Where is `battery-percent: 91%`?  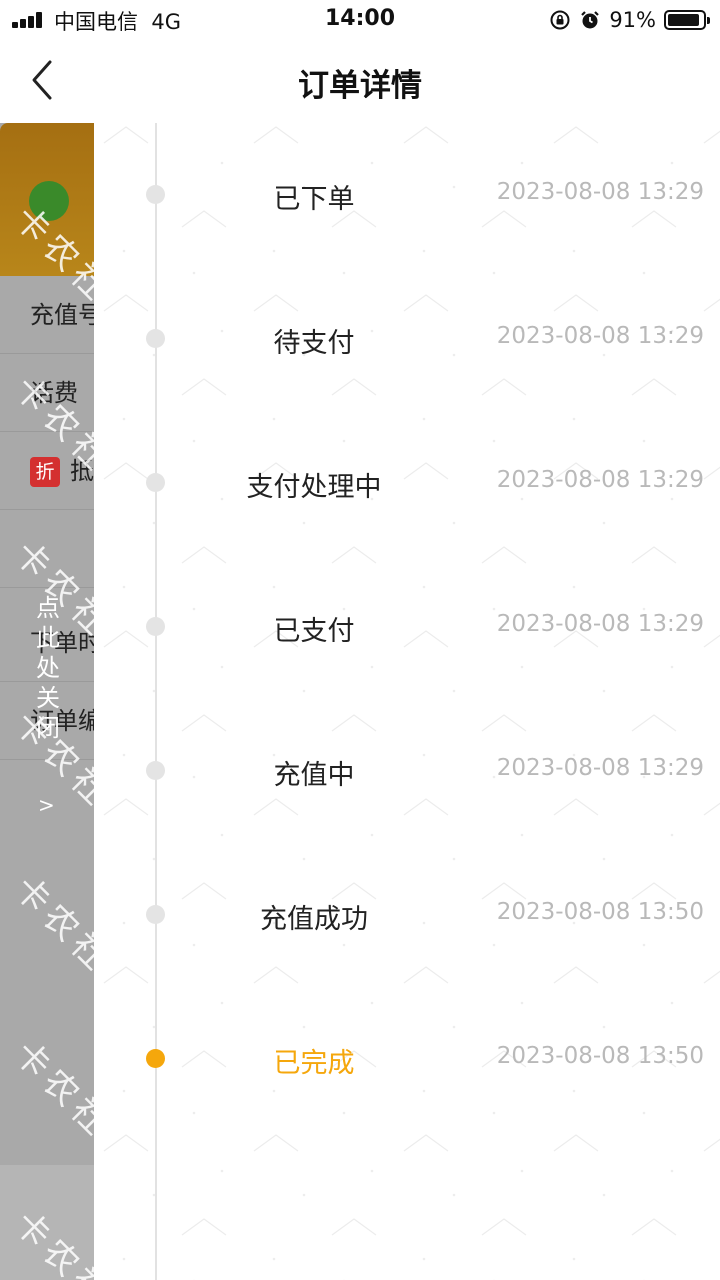
battery-percent: 91% is located at coordinates (632, 20).